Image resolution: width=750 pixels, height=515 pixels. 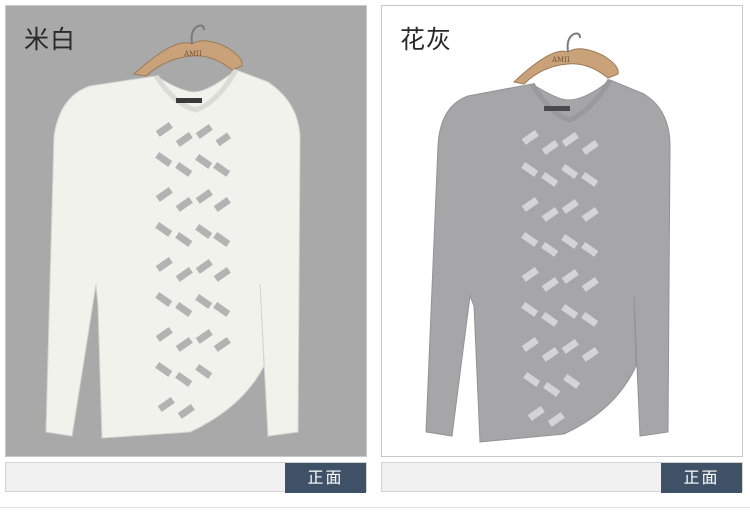 What do you see at coordinates (186, 477) in the screenshot?
I see `caption-bar-offwhite: 正面` at bounding box center [186, 477].